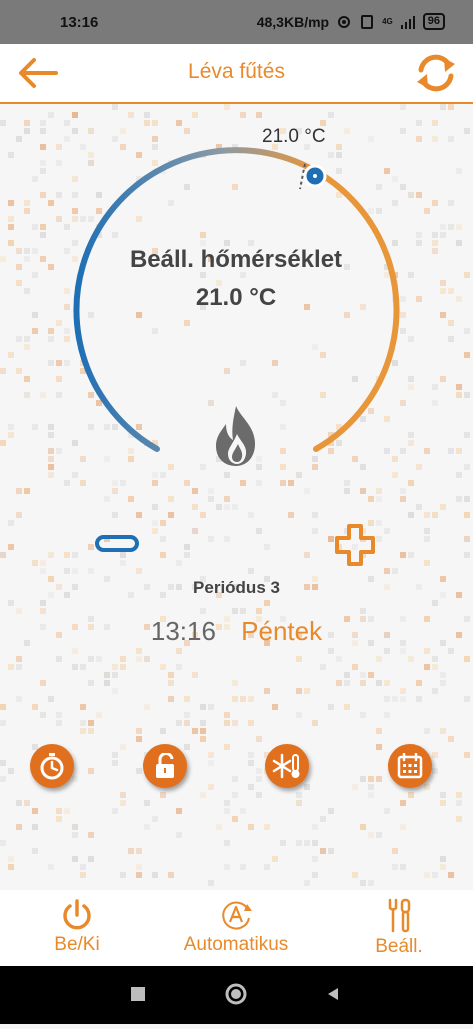 The width and height of the screenshot is (473, 1029). Describe the element at coordinates (344, 21) in the screenshot. I see `settings-cog-icon` at that location.